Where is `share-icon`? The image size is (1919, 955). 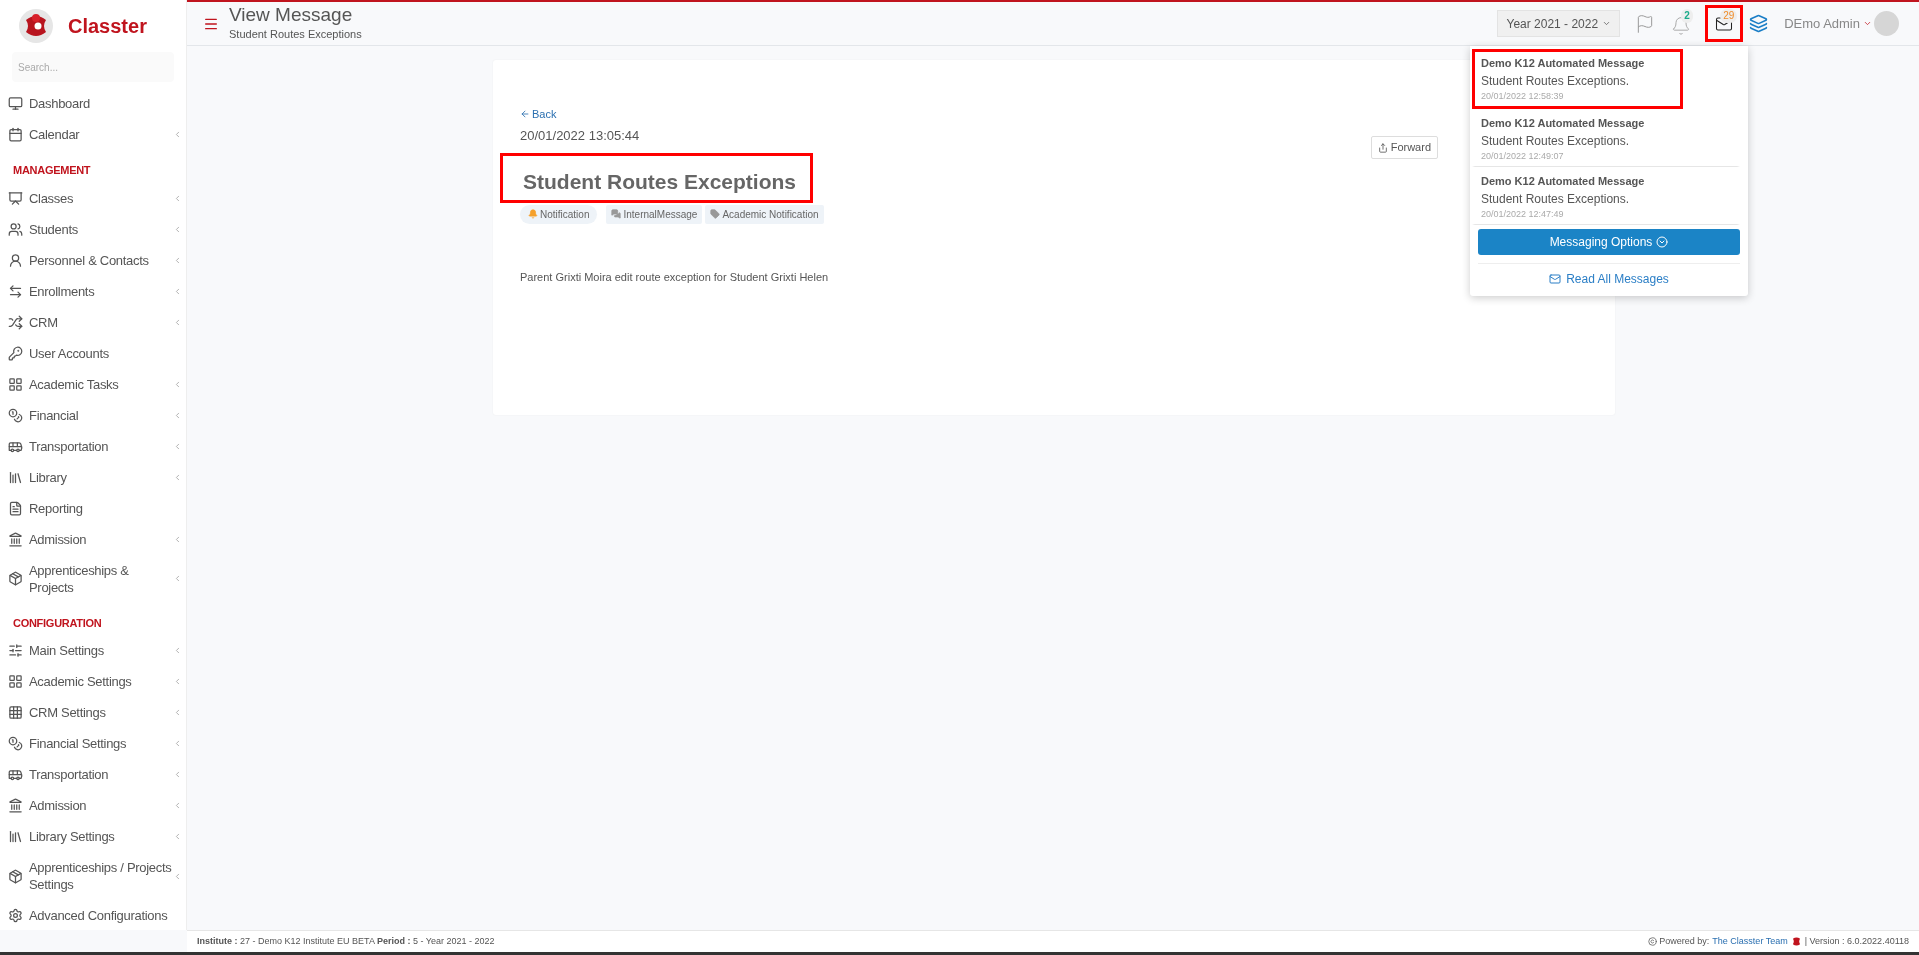 share-icon is located at coordinates (1382, 147).